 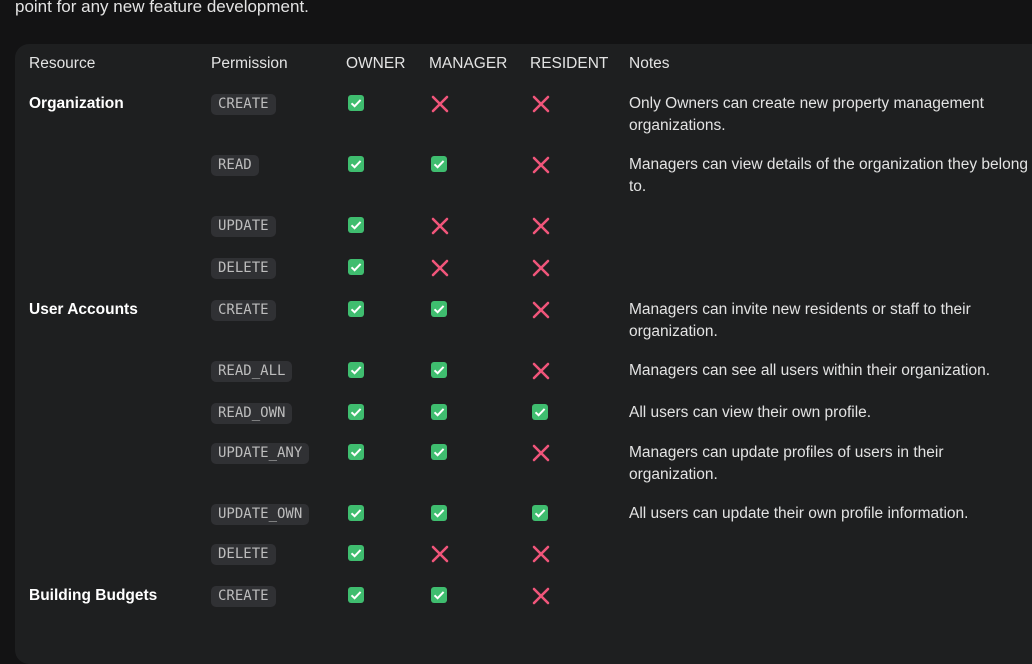 What do you see at coordinates (468, 63) in the screenshot?
I see `header-manager: MANAGER` at bounding box center [468, 63].